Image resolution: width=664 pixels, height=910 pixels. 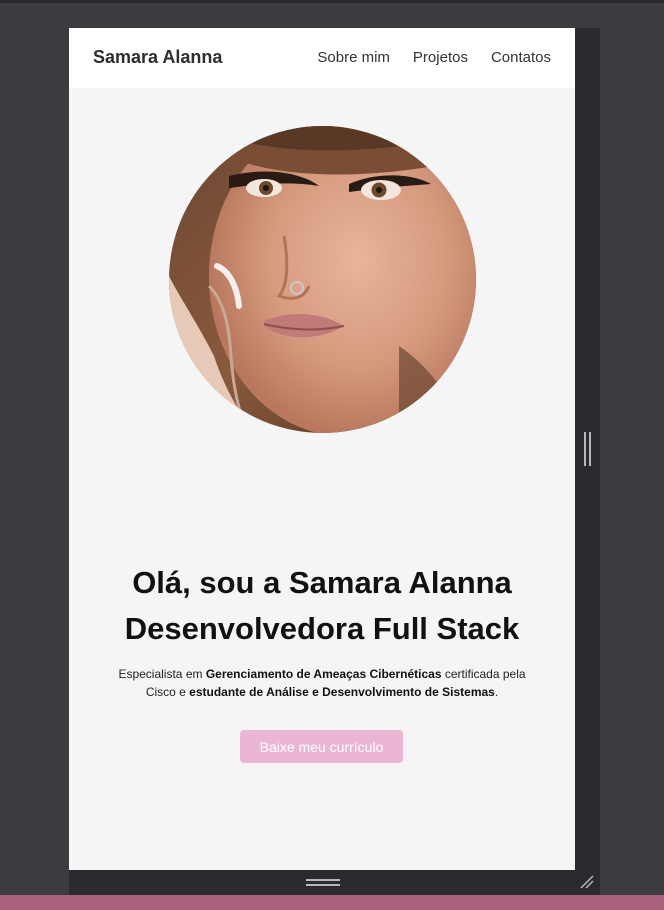 I want to click on desc-text-1: Especialista em, so click(x=162, y=674).